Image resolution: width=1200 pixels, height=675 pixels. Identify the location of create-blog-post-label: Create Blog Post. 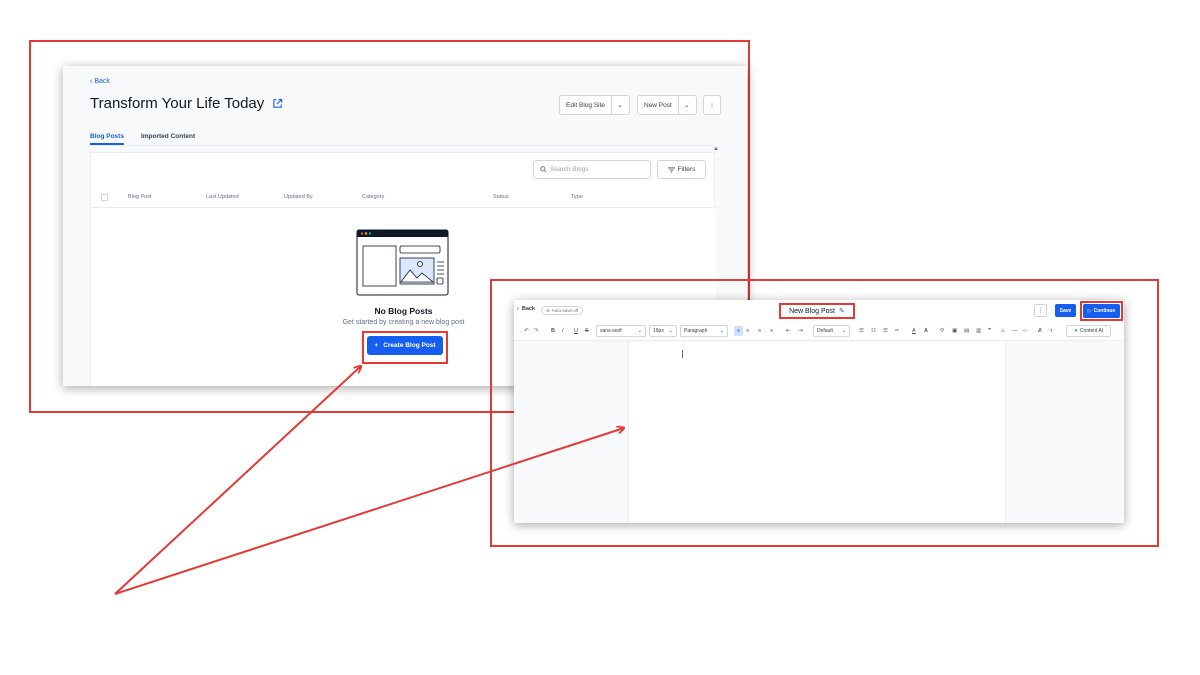
(409, 345).